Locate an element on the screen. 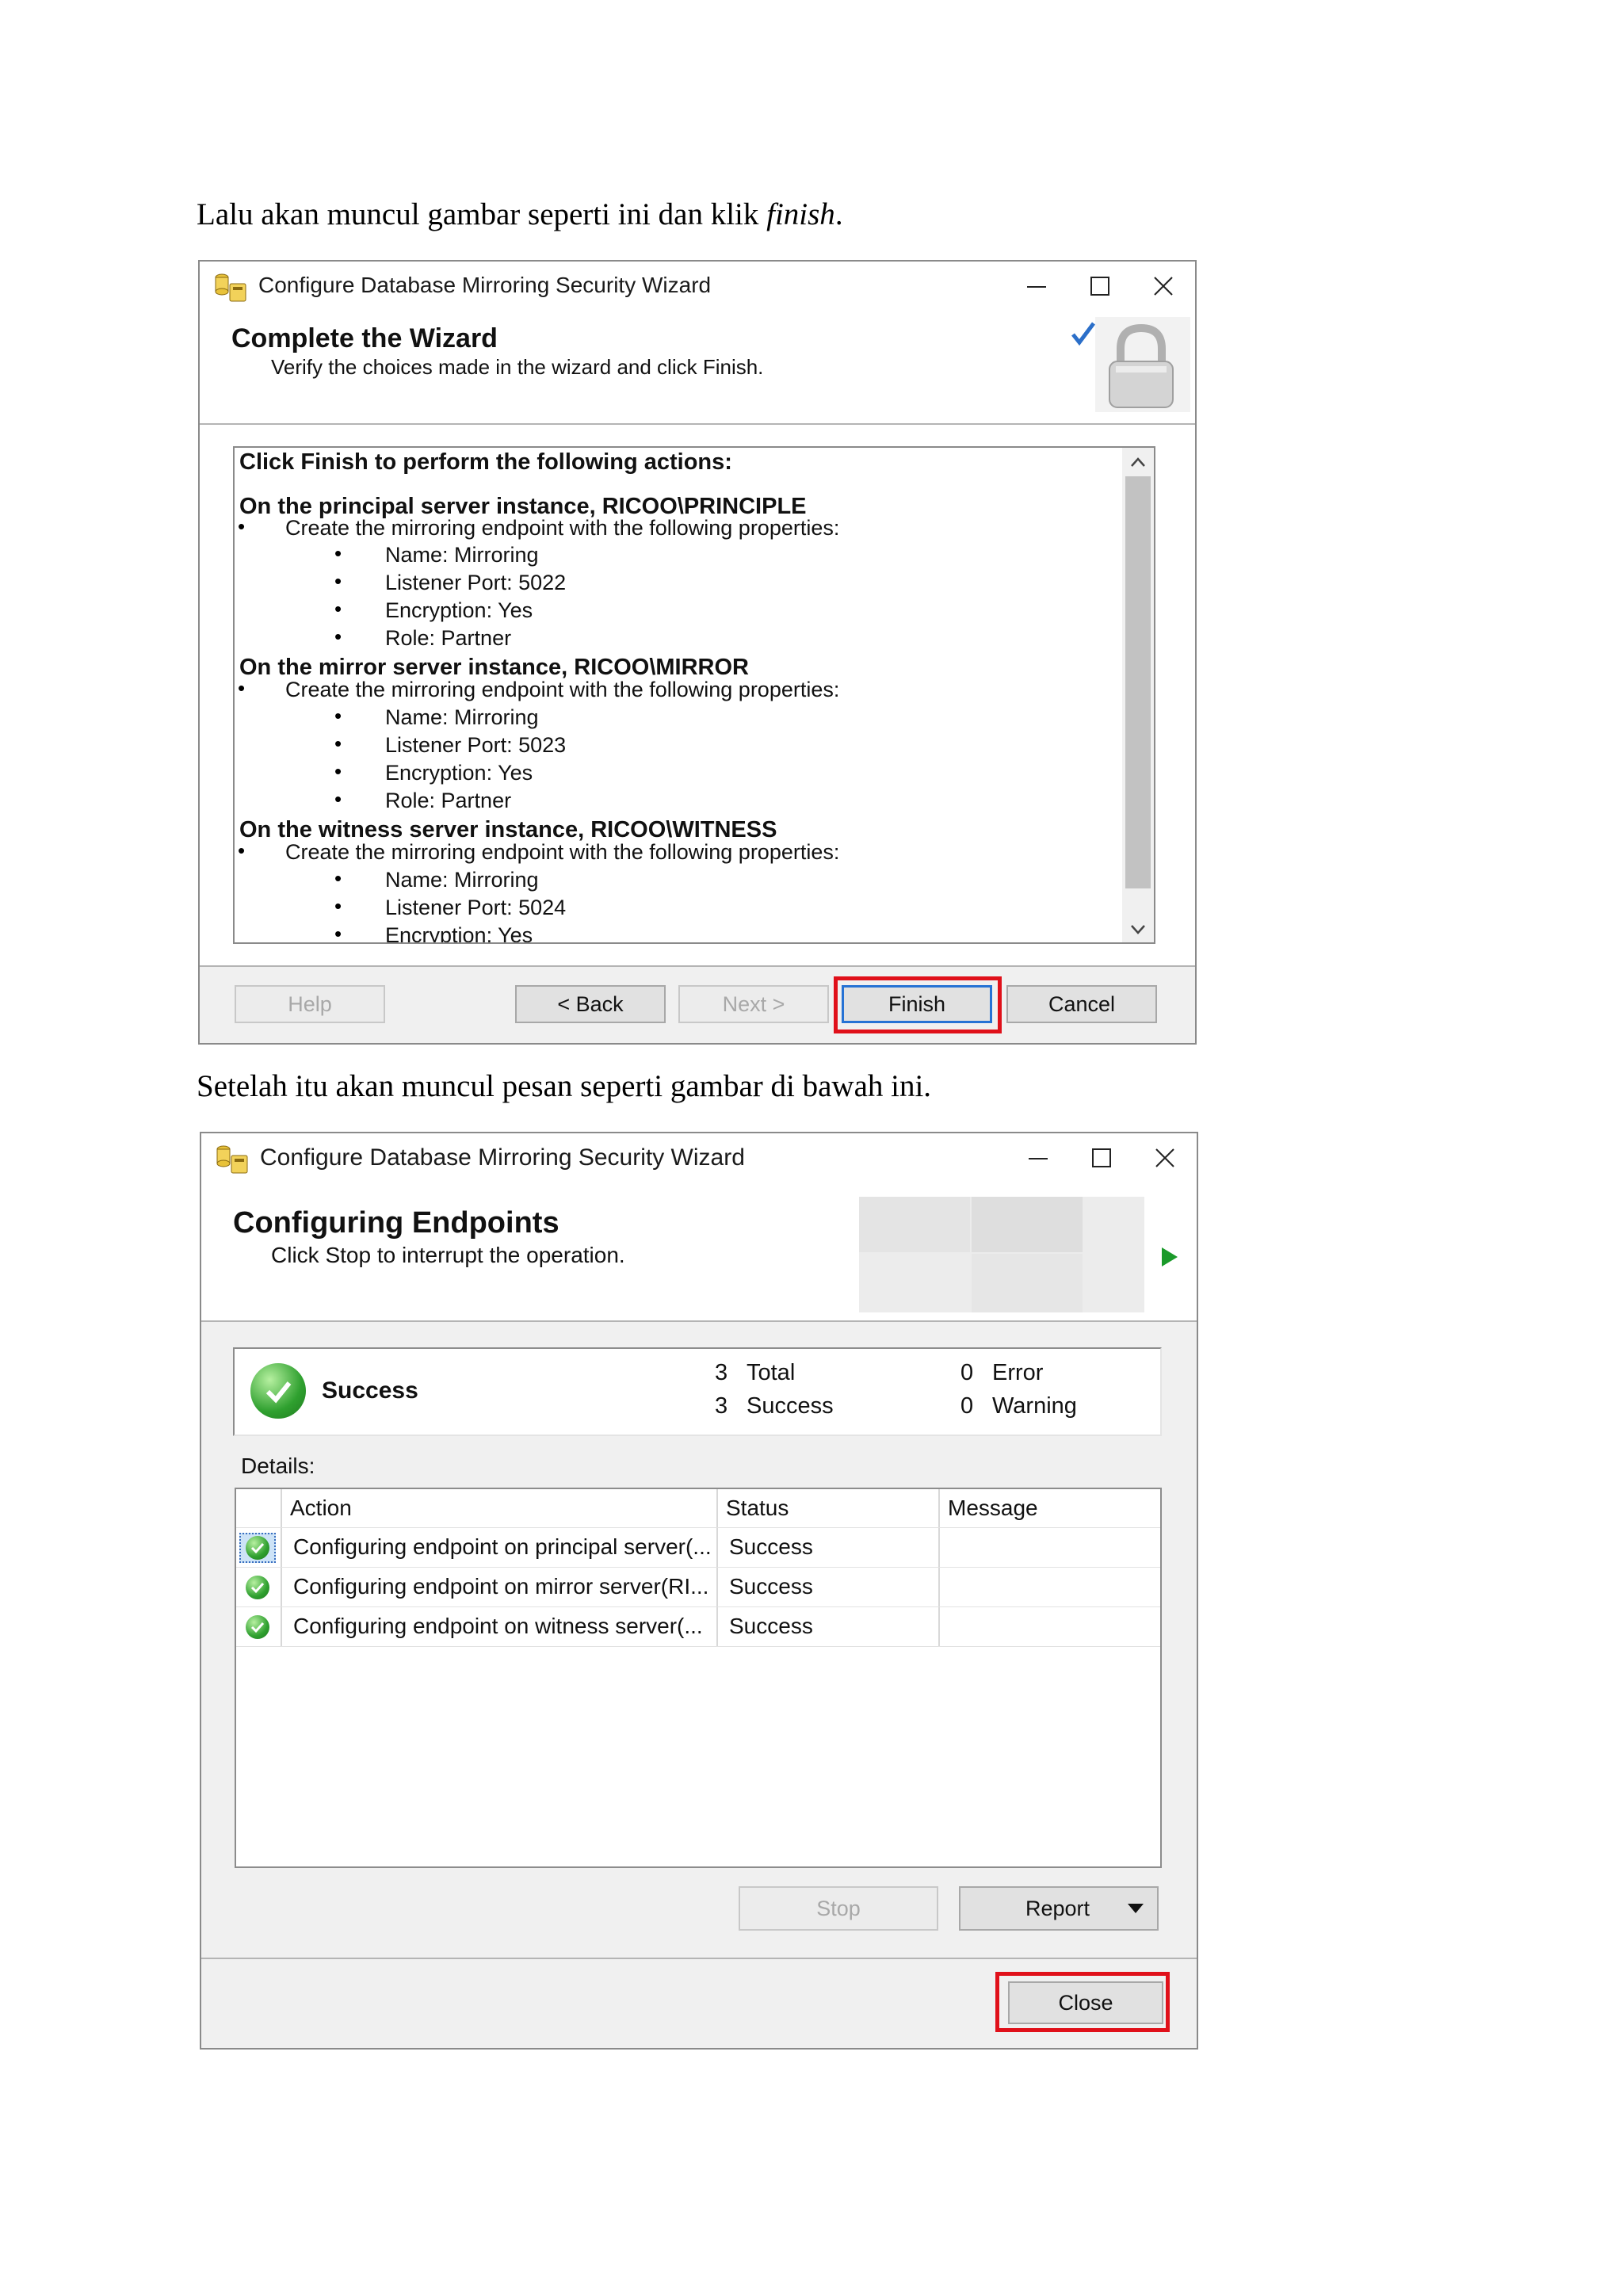 Image resolution: width=1623 pixels, height=2296 pixels. column-header-action: Action is located at coordinates (321, 1508).